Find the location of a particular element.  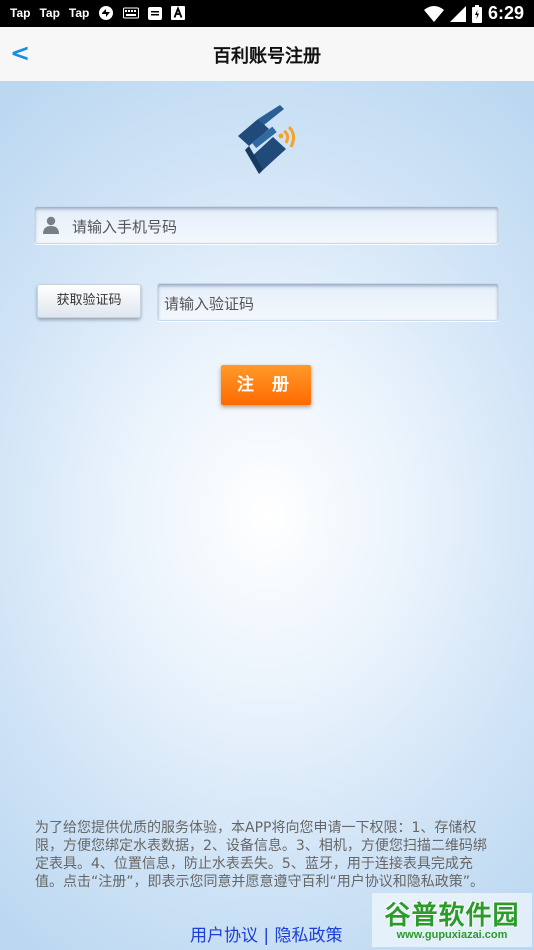

register-button: 注 册 is located at coordinates (266, 385).